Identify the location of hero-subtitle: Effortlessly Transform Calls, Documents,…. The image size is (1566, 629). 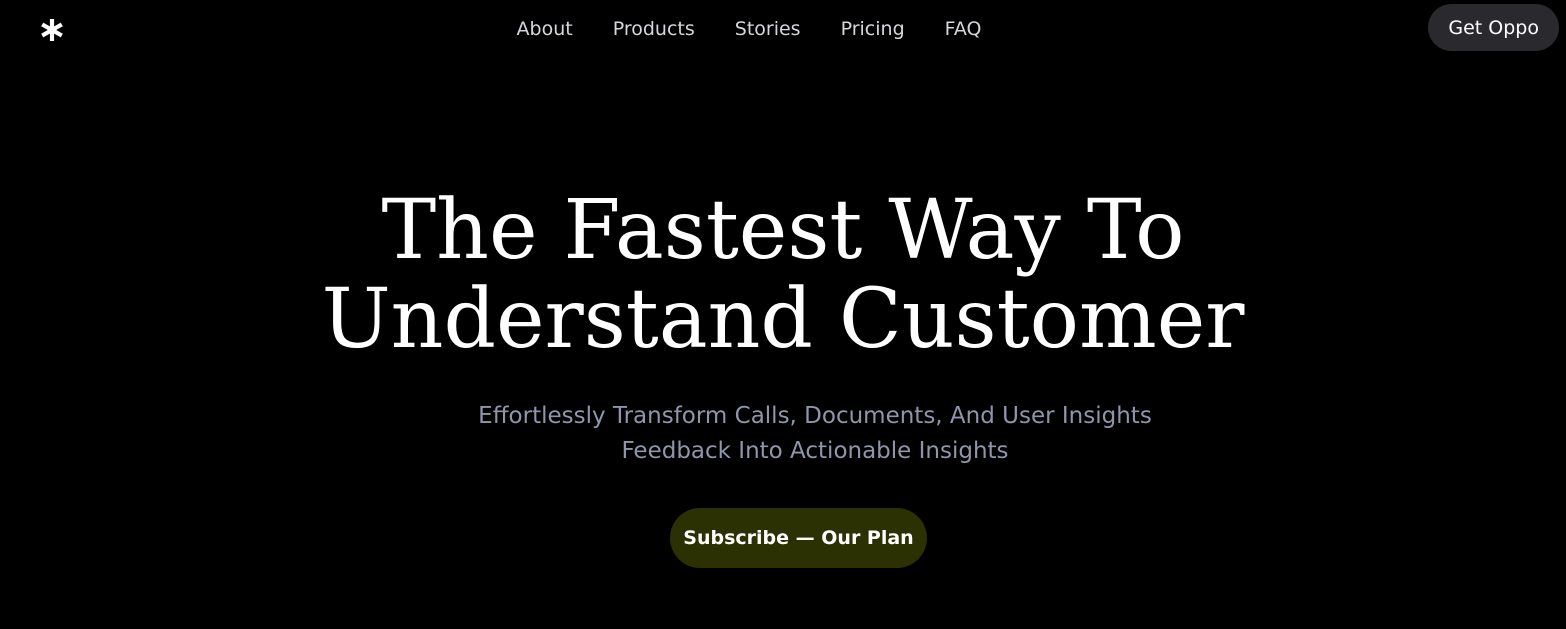
(799, 434).